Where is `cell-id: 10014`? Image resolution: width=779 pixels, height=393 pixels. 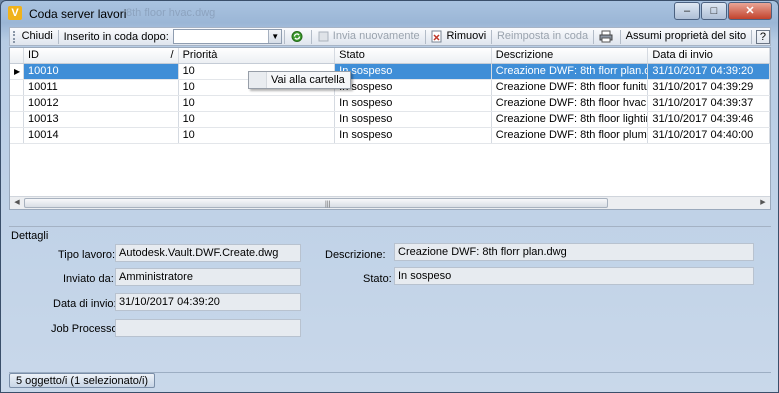
cell-id: 10014 is located at coordinates (101, 135).